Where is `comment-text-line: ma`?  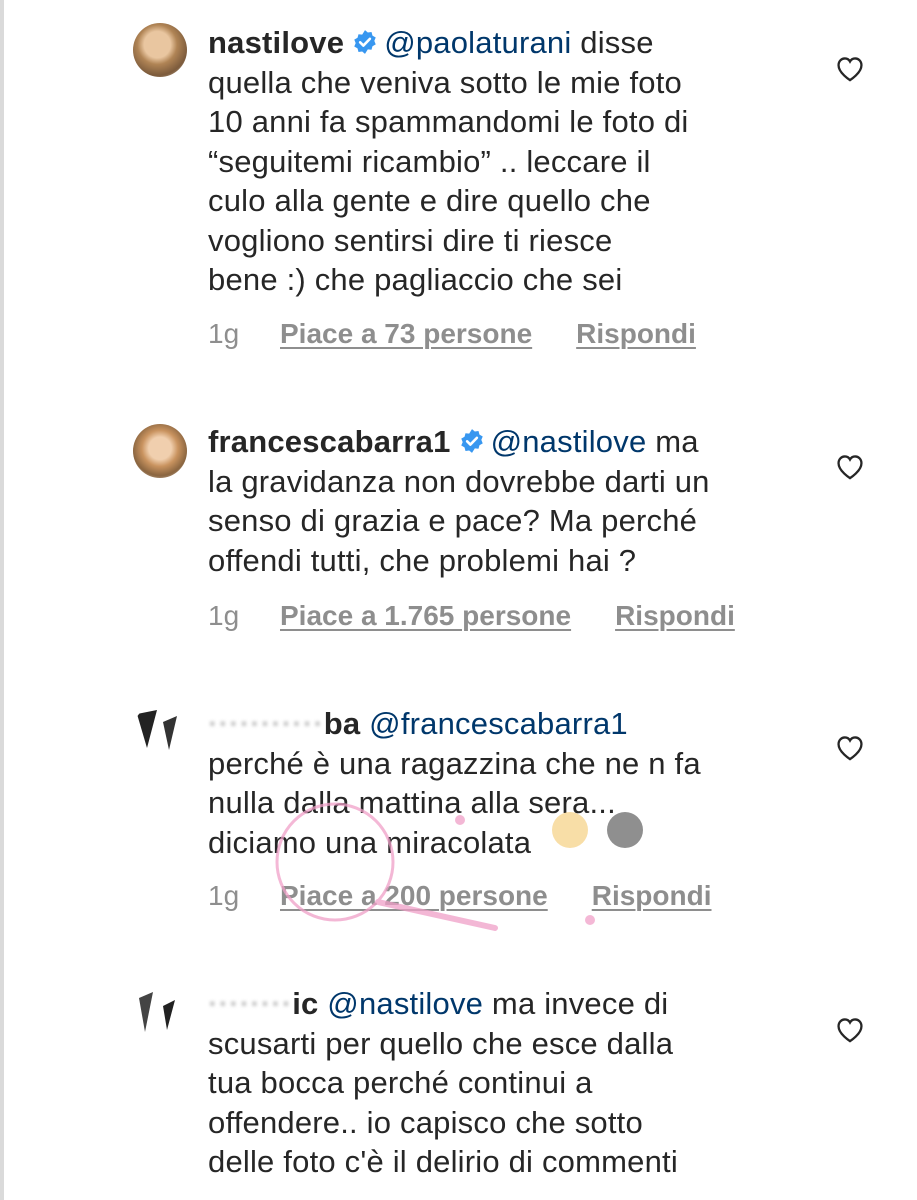
comment-text-line: ma is located at coordinates (672, 441).